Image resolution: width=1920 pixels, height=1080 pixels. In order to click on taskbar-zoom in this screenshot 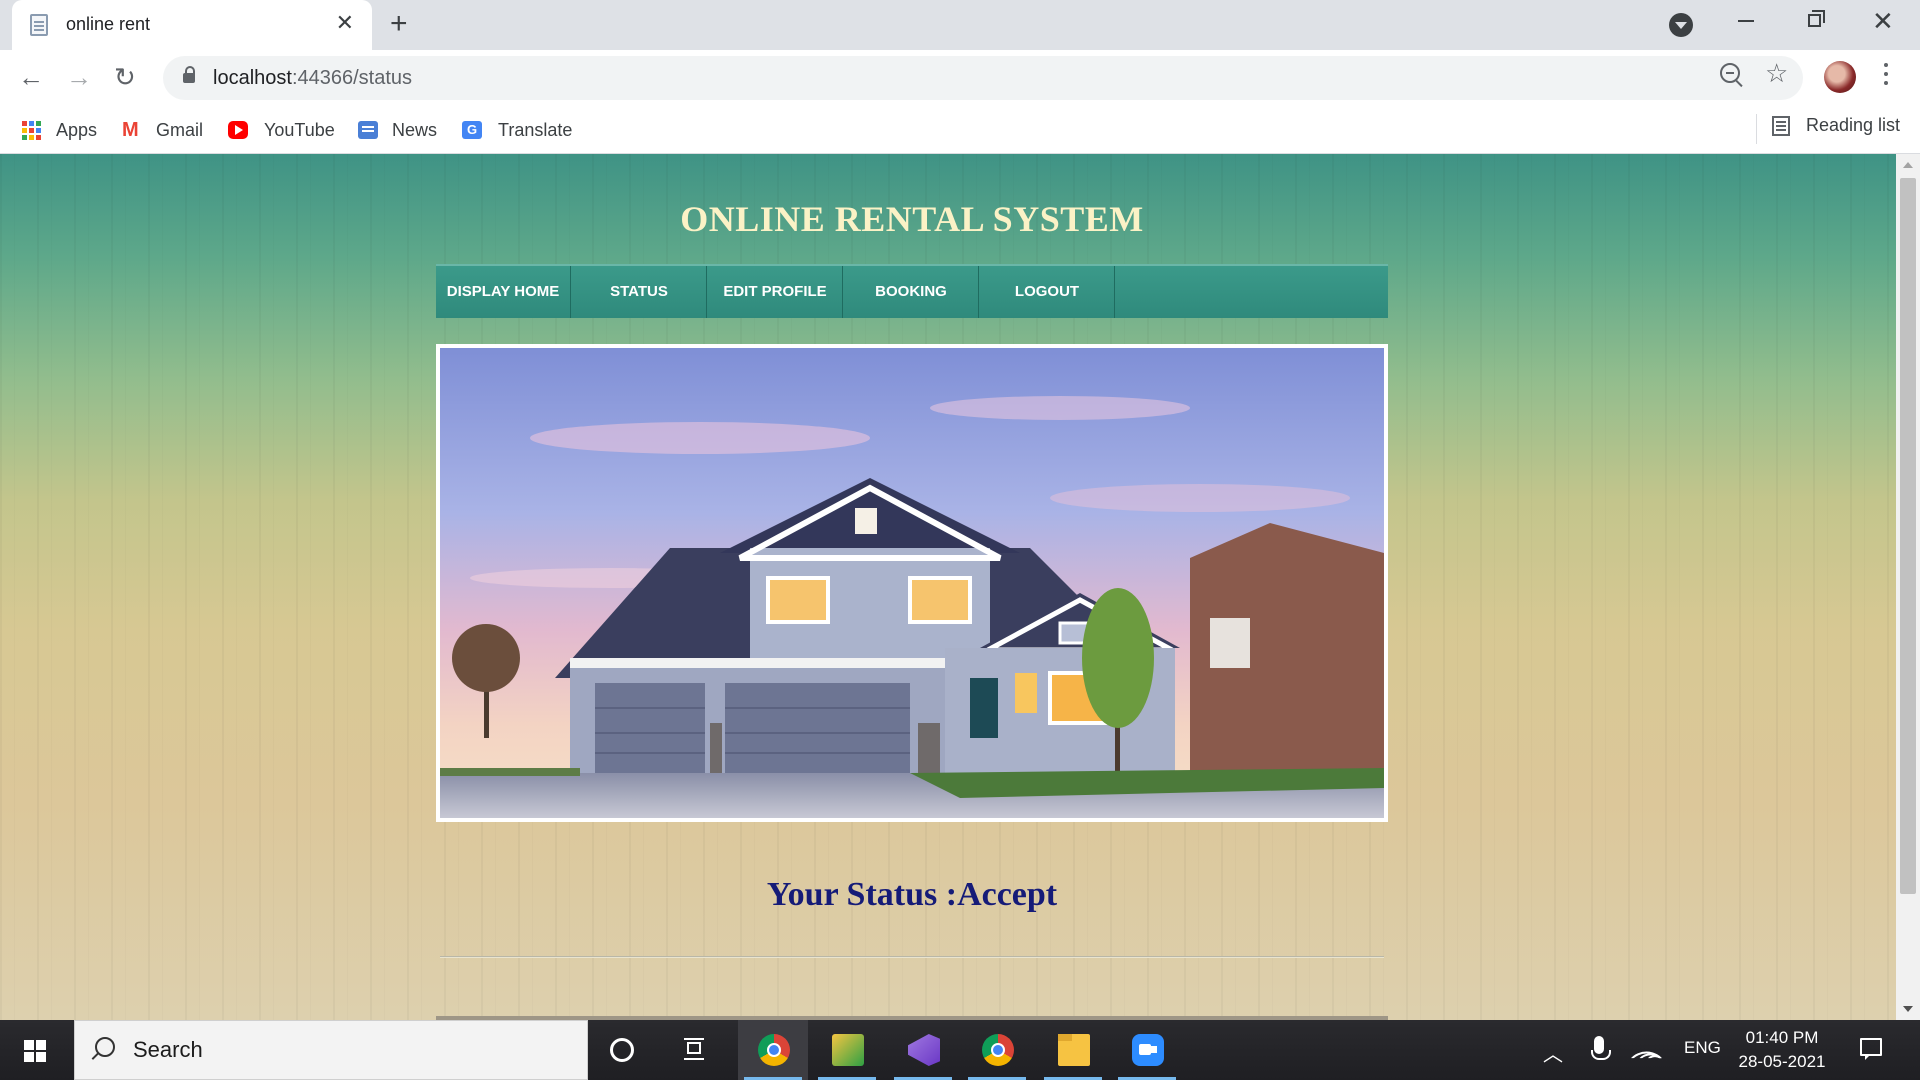, I will do `click(1147, 1050)`.